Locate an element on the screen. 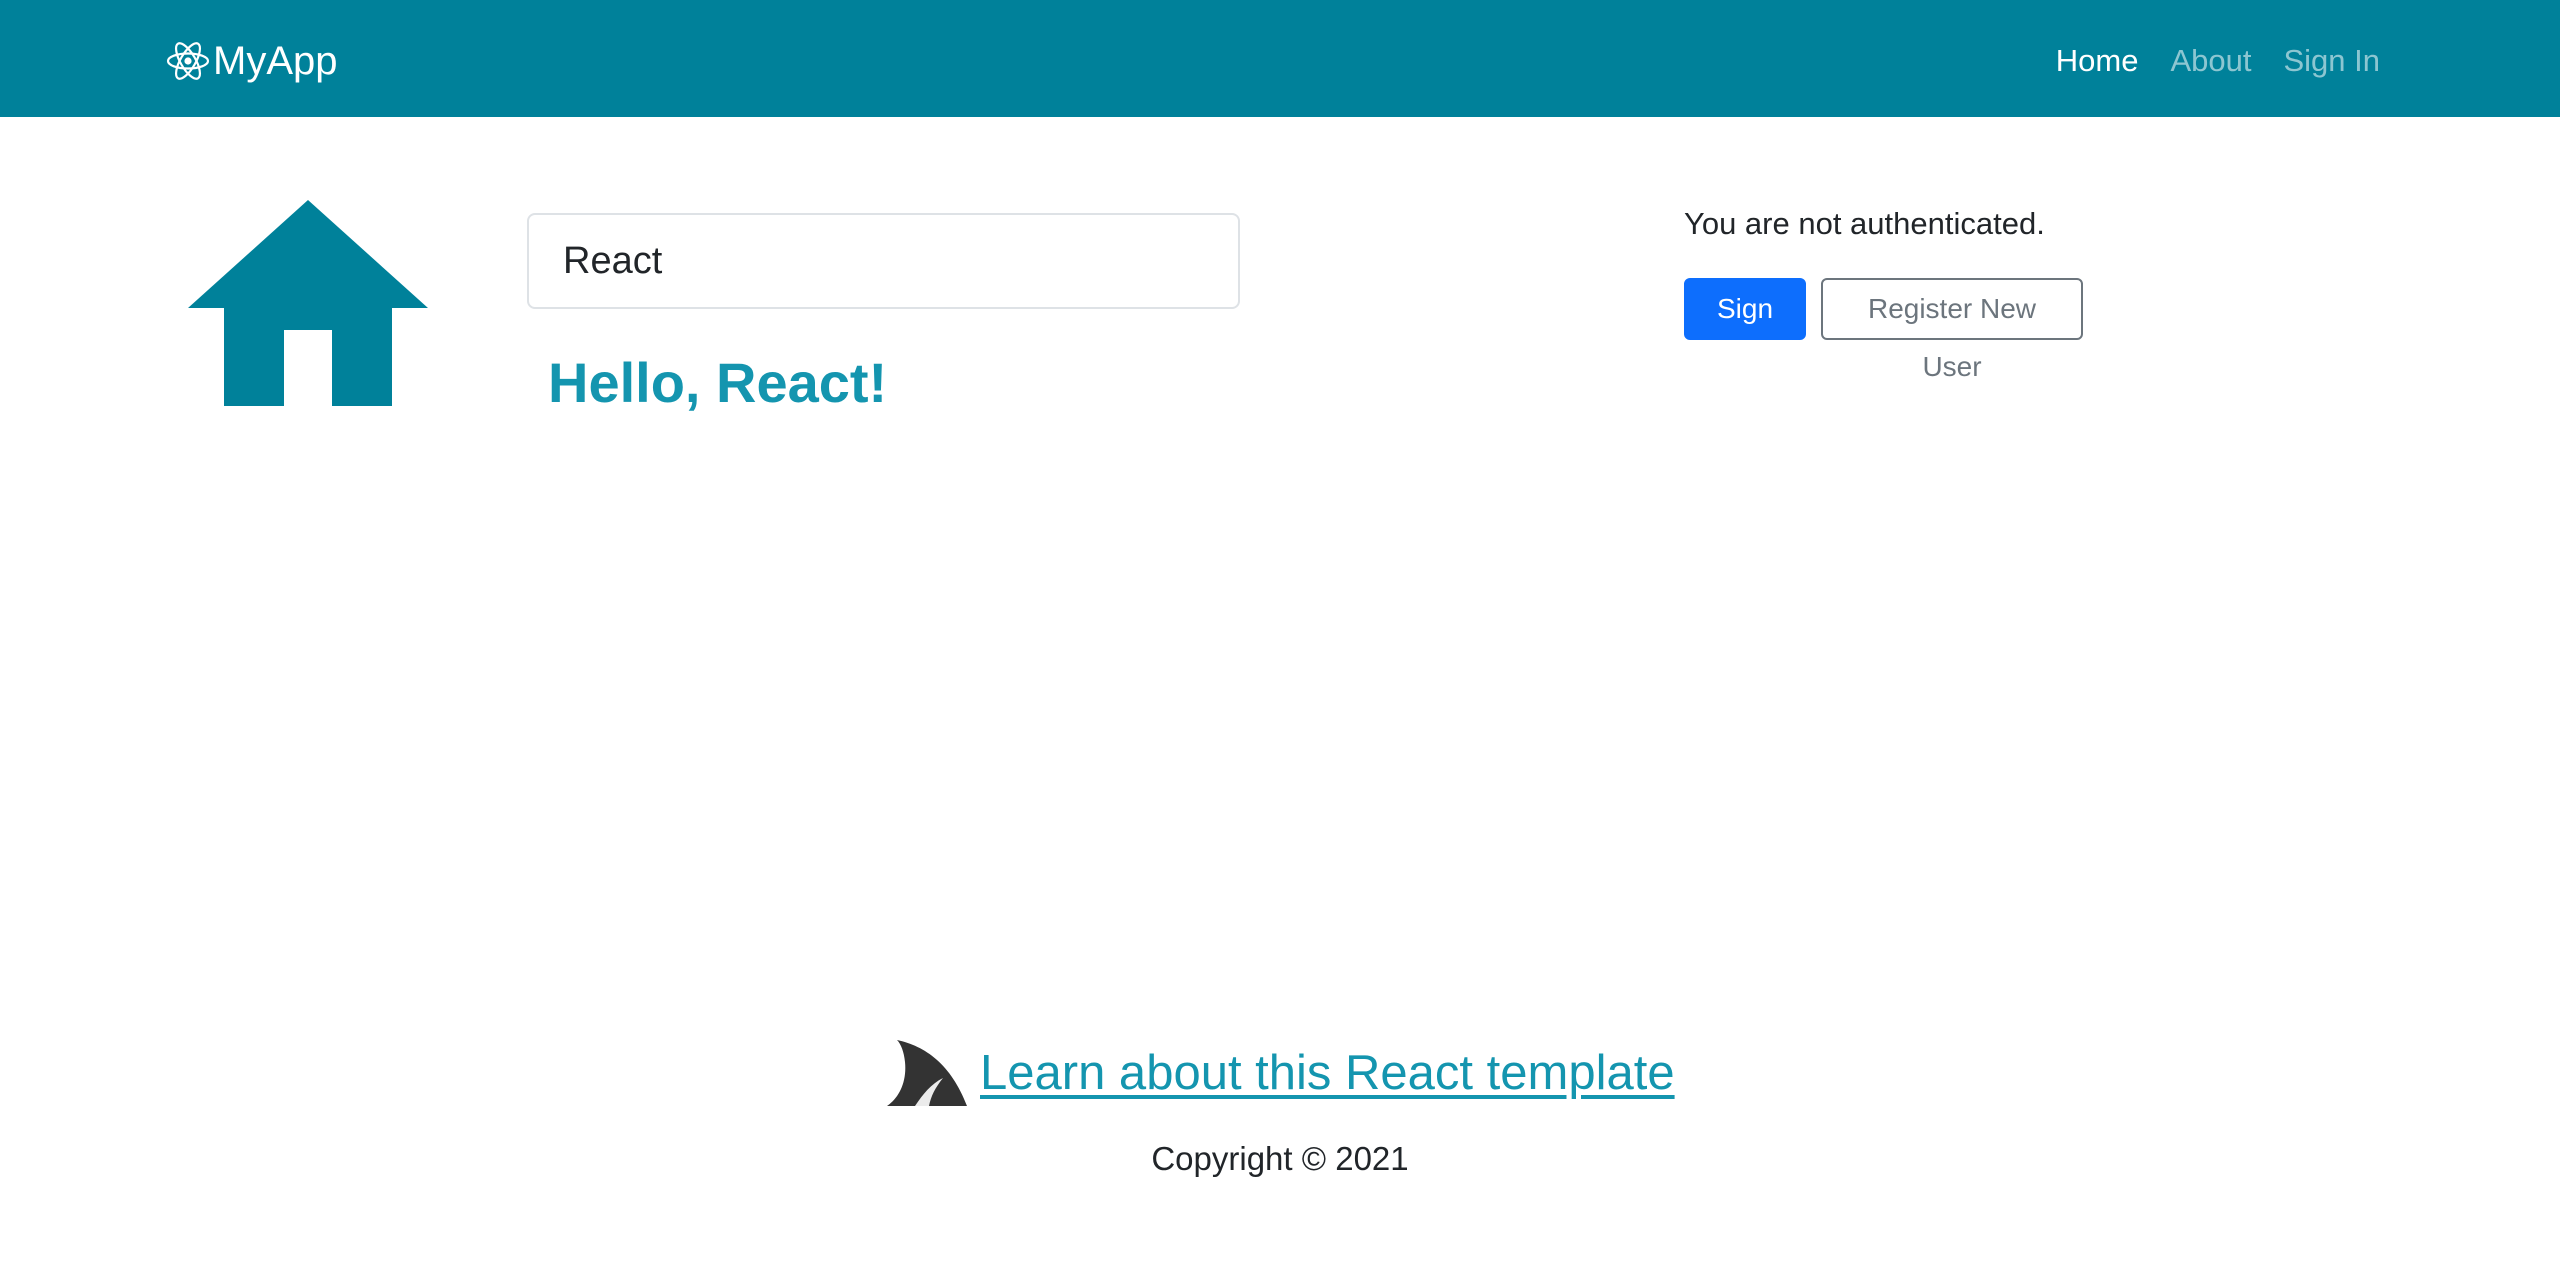 The height and width of the screenshot is (1280, 2560). nav-link-home: Home is located at coordinates (2097, 61).